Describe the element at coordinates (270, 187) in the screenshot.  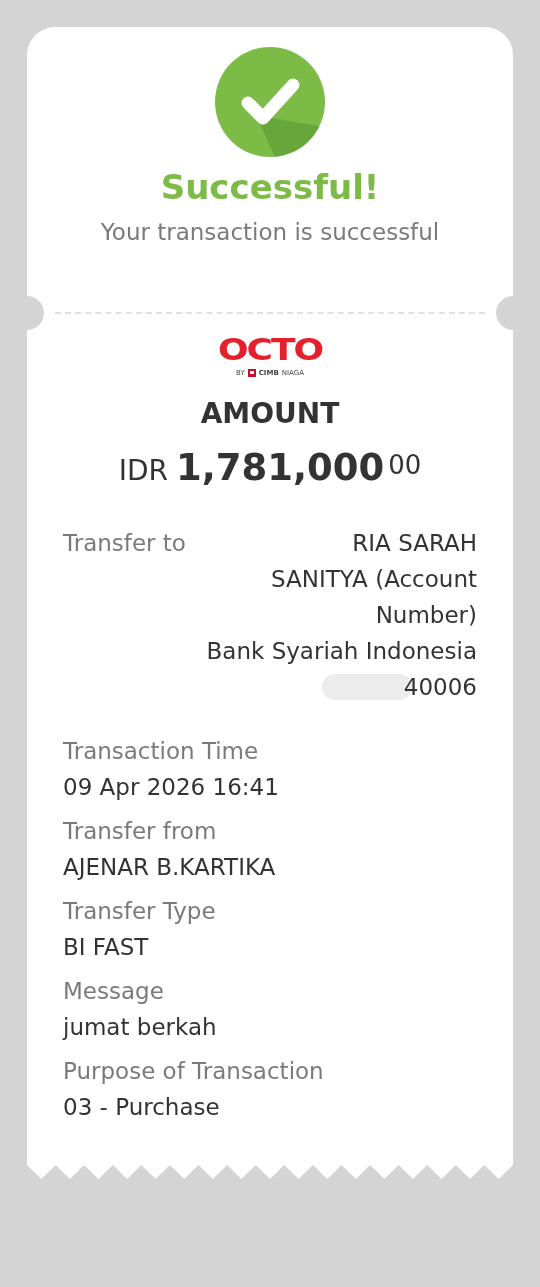
I see `success-title: Successful!` at that location.